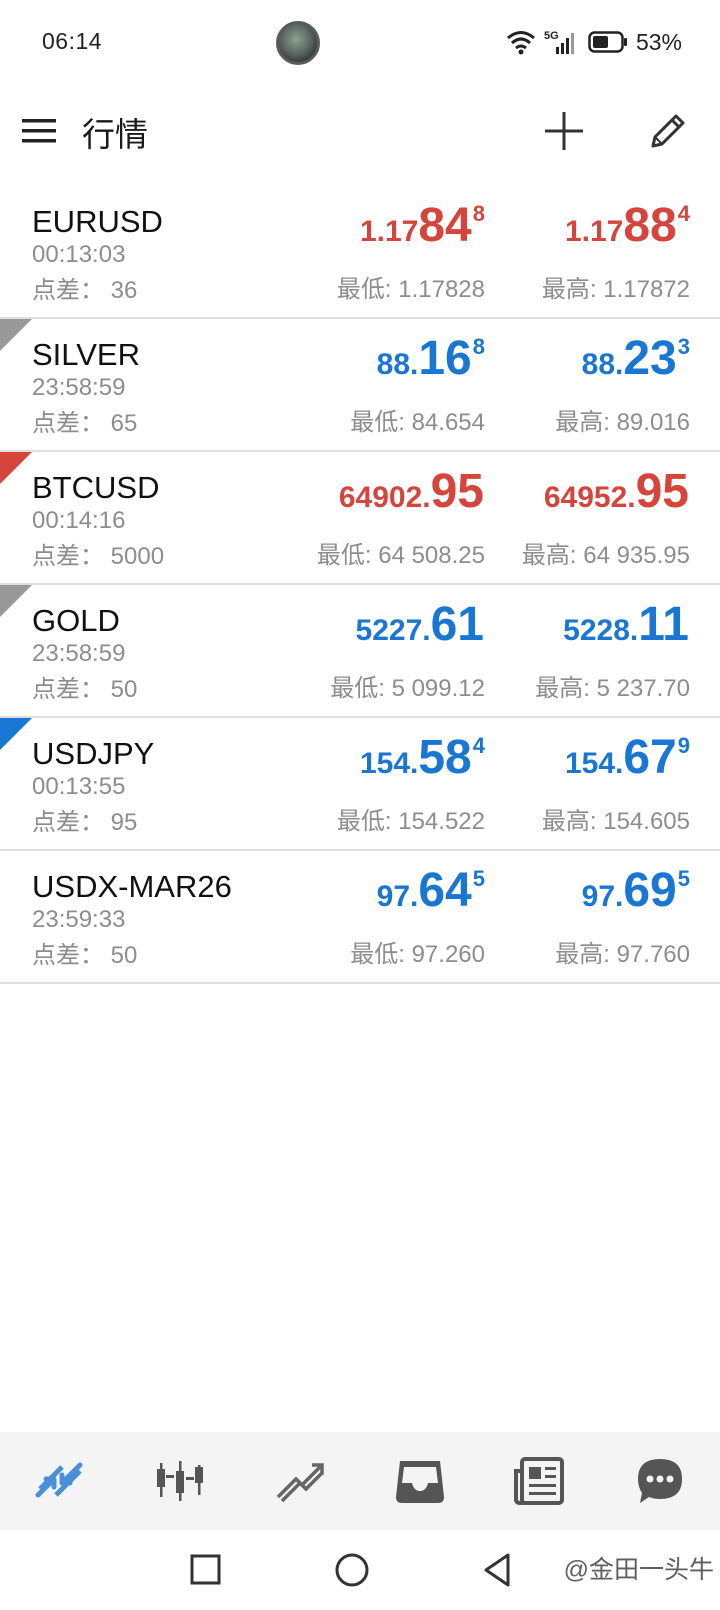 This screenshot has height=1610, width=720. I want to click on bid-price-small: 154., so click(389, 763).